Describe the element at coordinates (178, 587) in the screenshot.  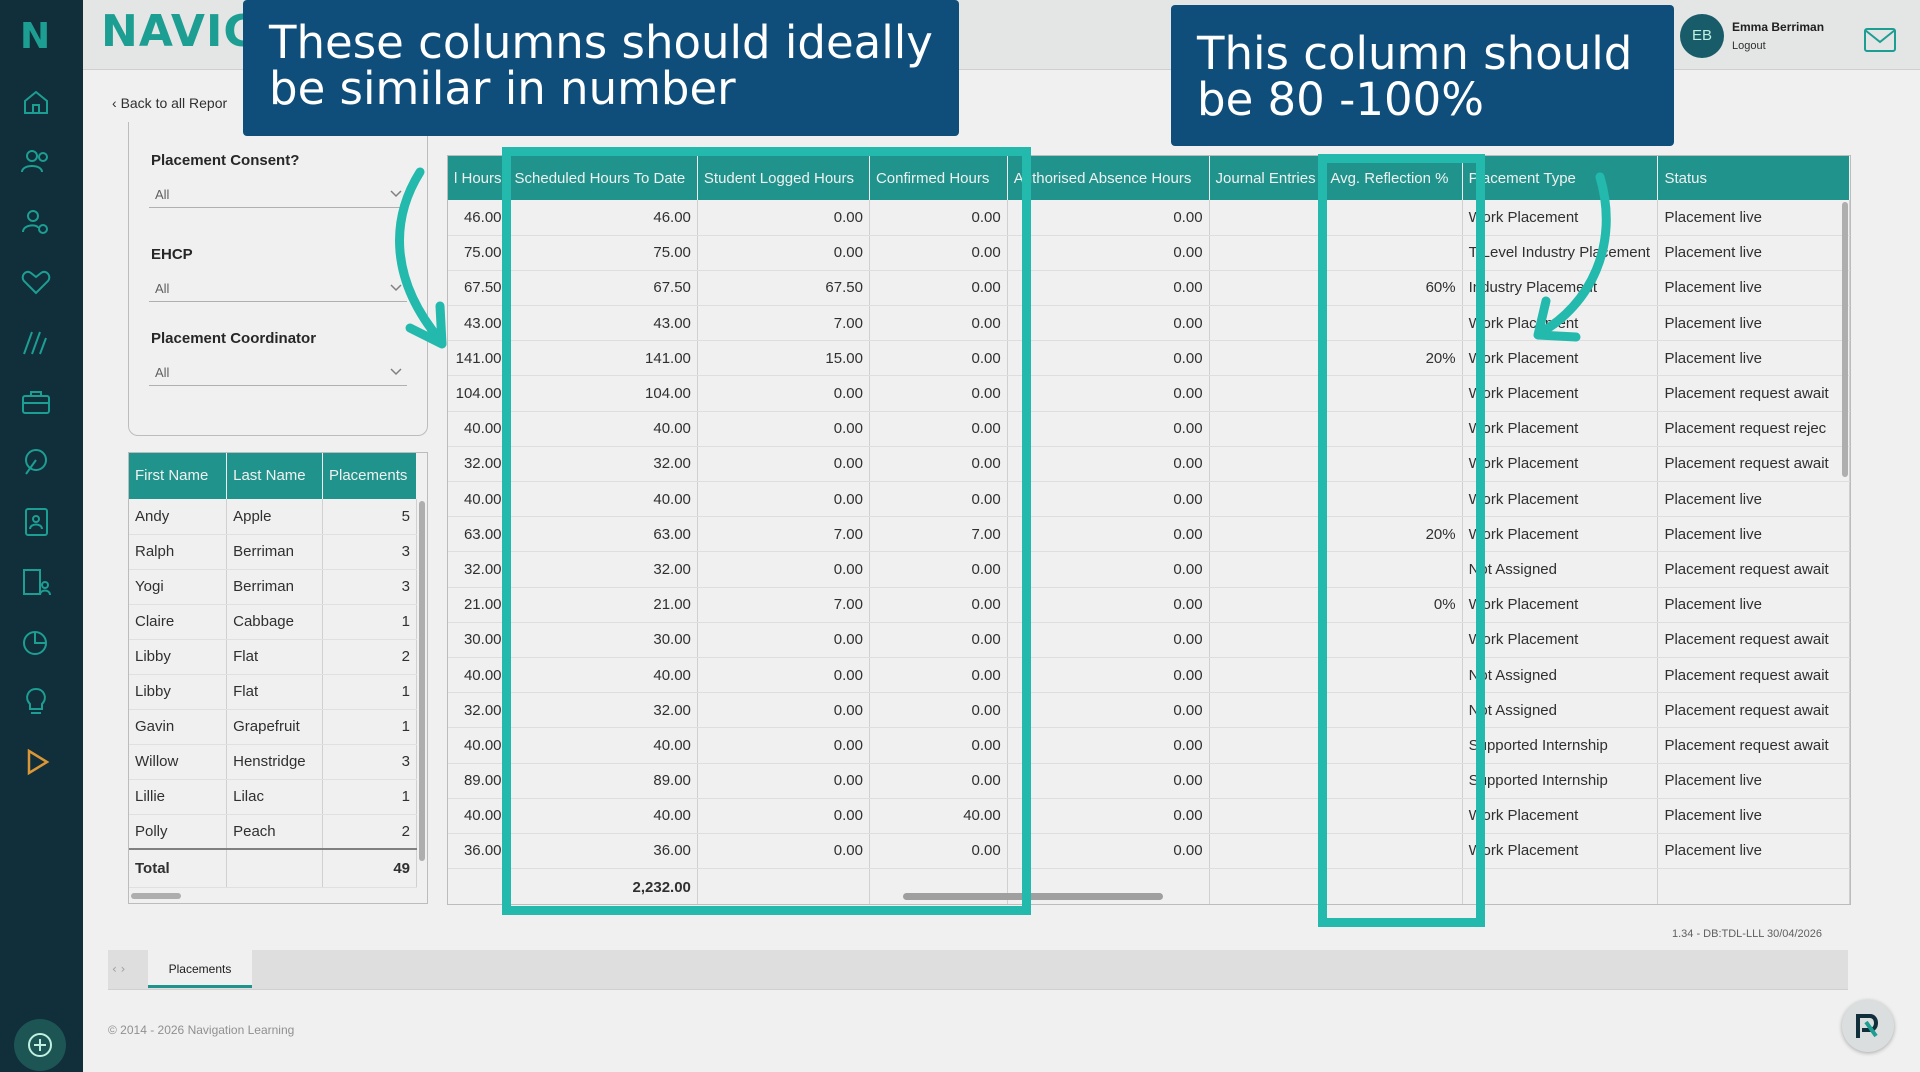
I see `first-name-cell: Yogi` at that location.